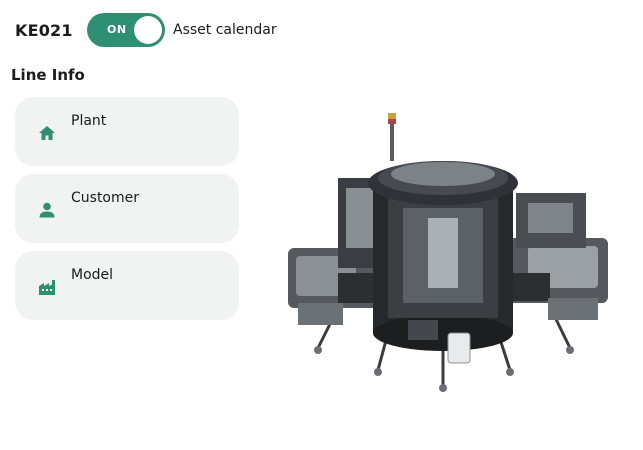 This screenshot has height=450, width=643. What do you see at coordinates (48, 75) in the screenshot?
I see `line-info-title: Line Info` at bounding box center [48, 75].